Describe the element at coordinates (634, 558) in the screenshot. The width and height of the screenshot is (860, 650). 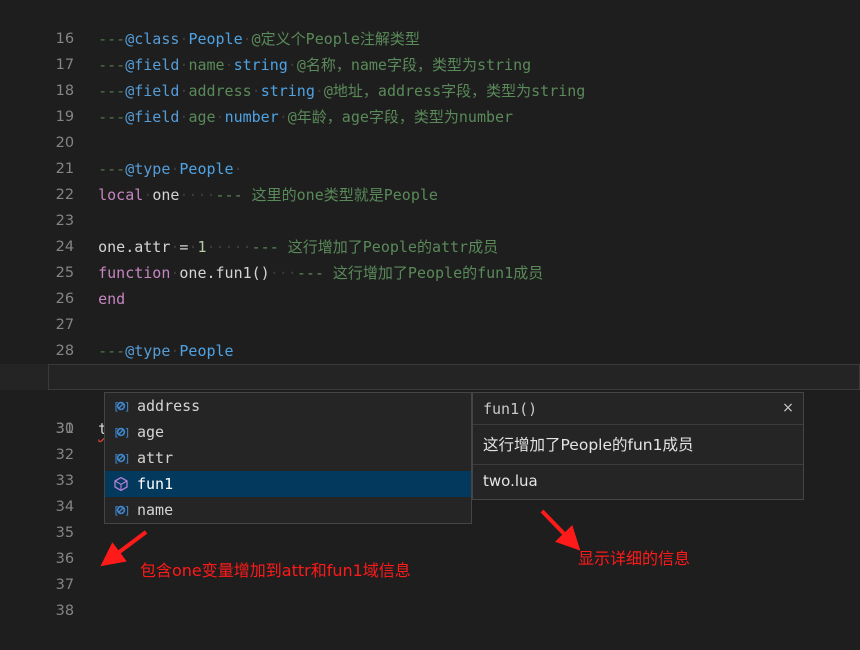
I see `annotation-label-right: 显示详细的信息` at that location.